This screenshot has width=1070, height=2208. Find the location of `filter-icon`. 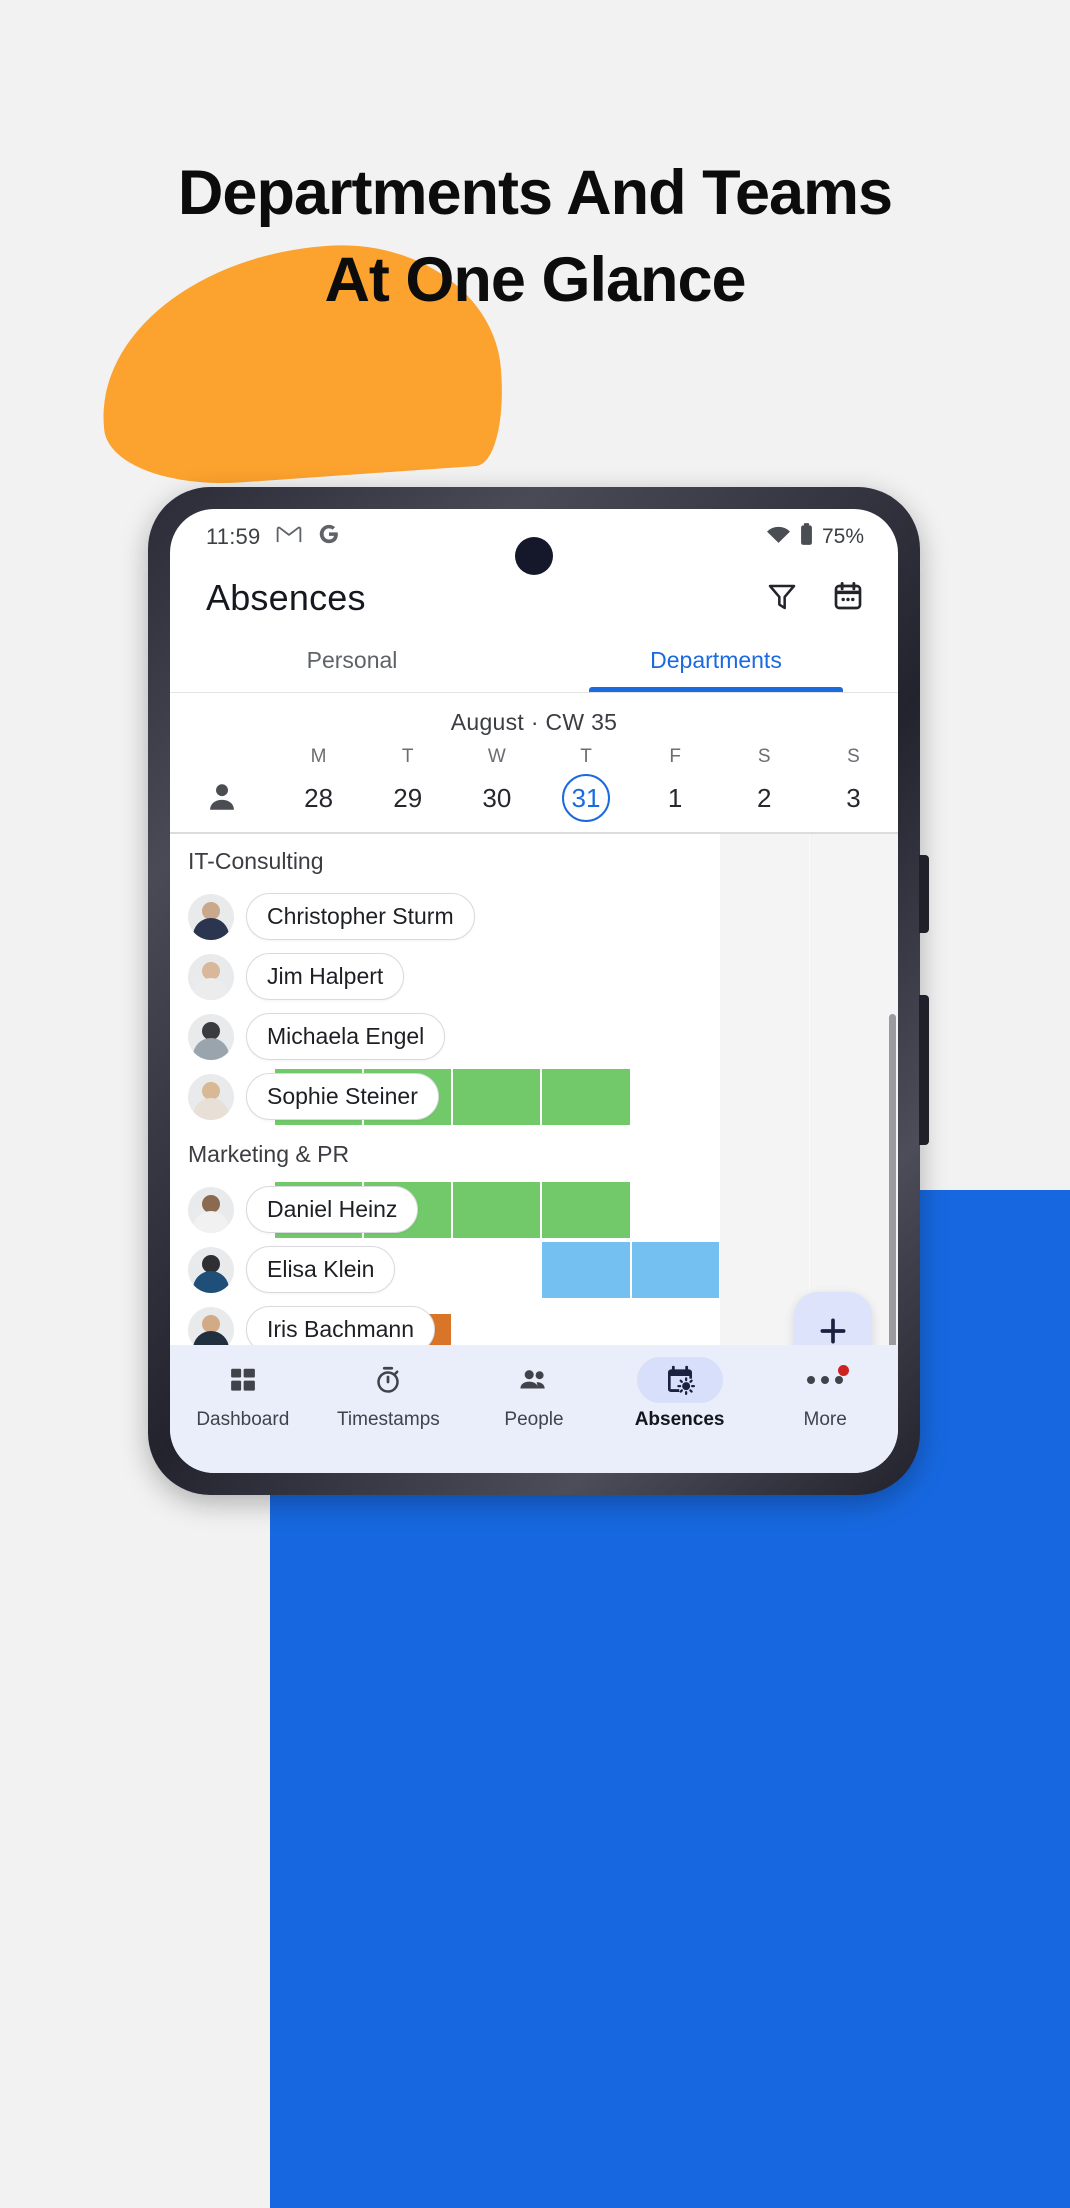

filter-icon is located at coordinates (782, 598).